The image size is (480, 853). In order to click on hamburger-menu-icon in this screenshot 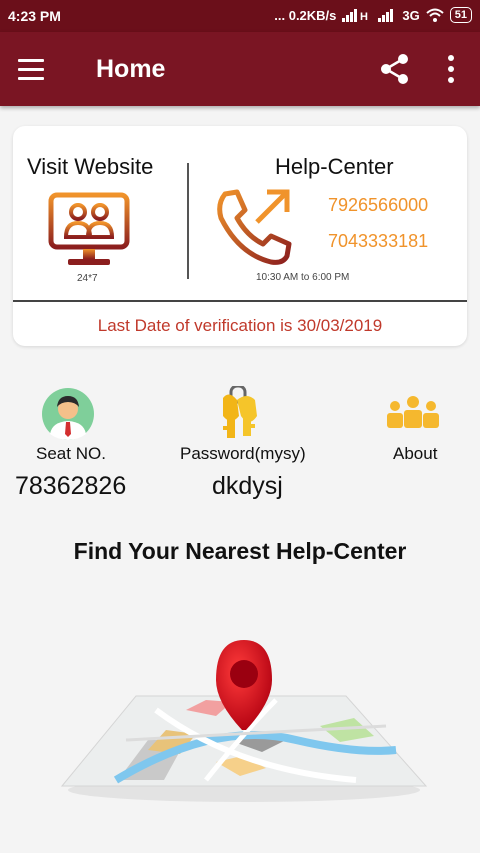, I will do `click(31, 60)`.